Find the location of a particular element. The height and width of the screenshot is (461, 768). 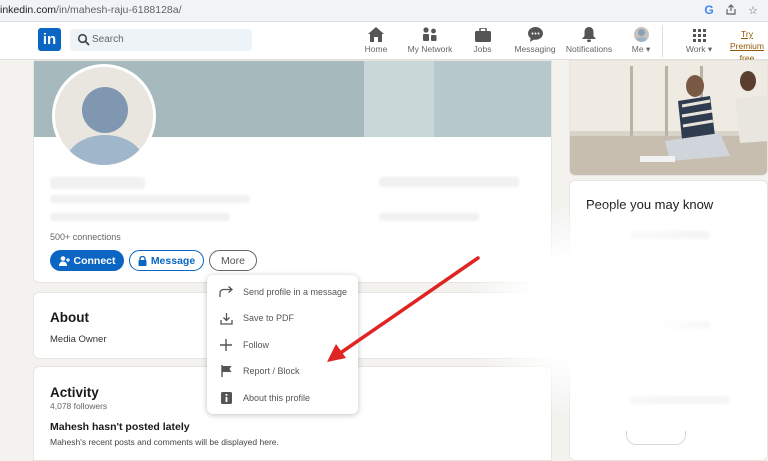

flag-icon is located at coordinates (226, 371).